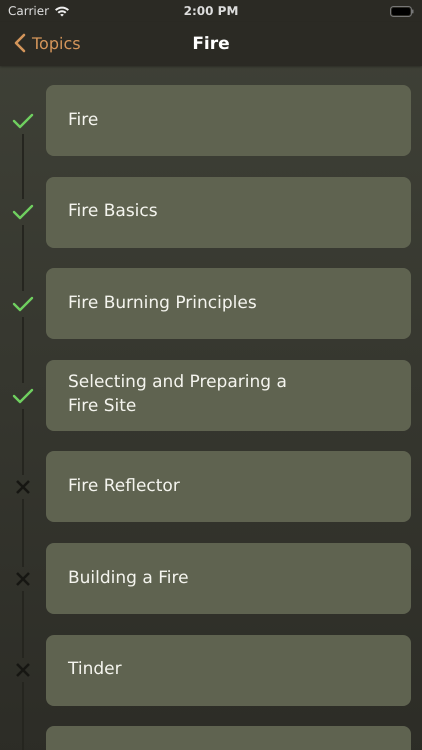 This screenshot has width=422, height=750. I want to click on battery-icon, so click(402, 11).